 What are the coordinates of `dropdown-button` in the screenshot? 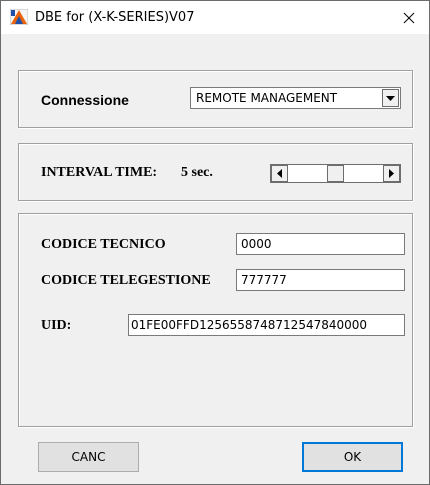 It's located at (390, 98).